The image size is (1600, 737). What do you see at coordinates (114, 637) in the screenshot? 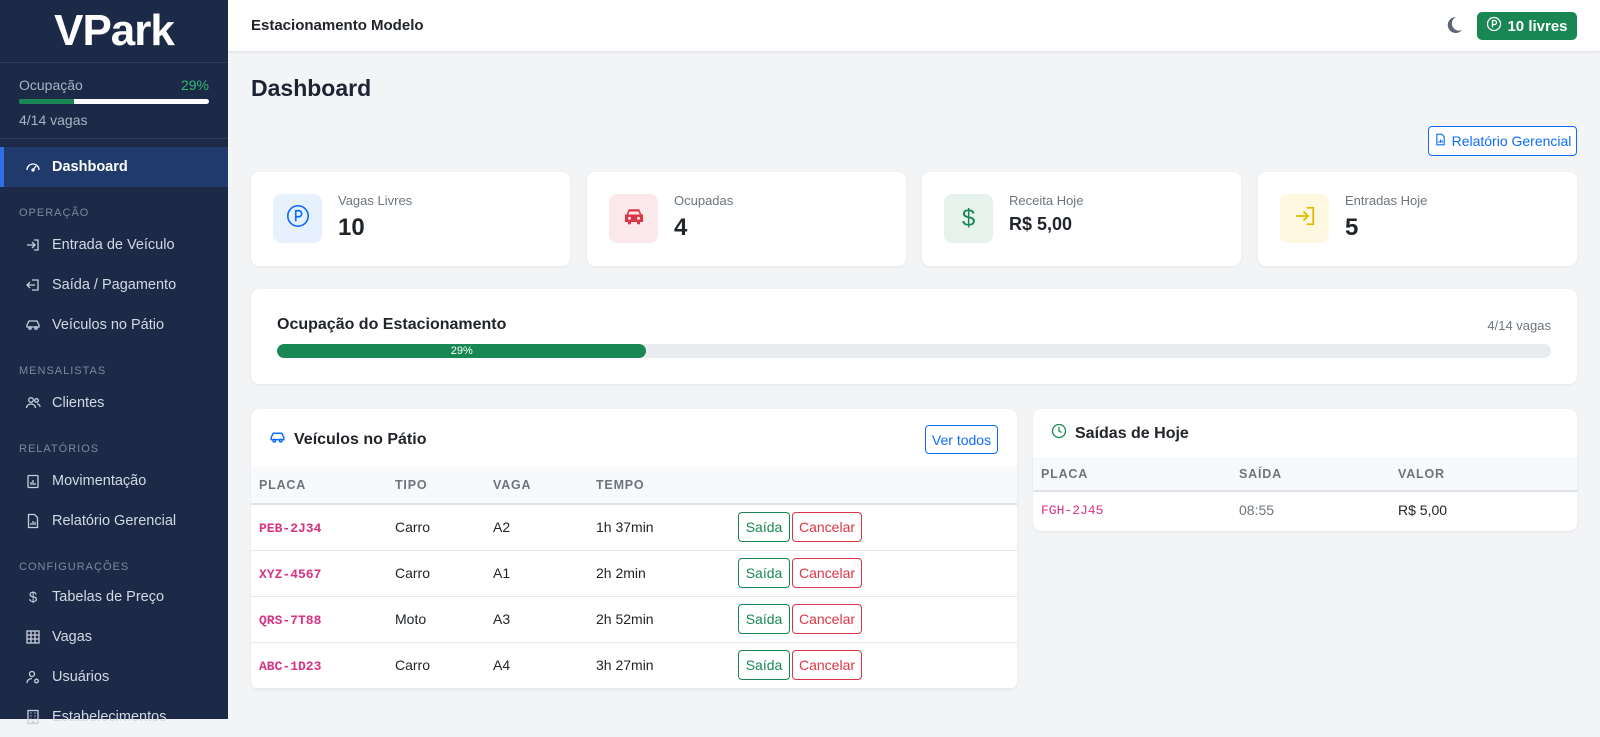
I see `sidebar-item-spots: Vagas` at bounding box center [114, 637].